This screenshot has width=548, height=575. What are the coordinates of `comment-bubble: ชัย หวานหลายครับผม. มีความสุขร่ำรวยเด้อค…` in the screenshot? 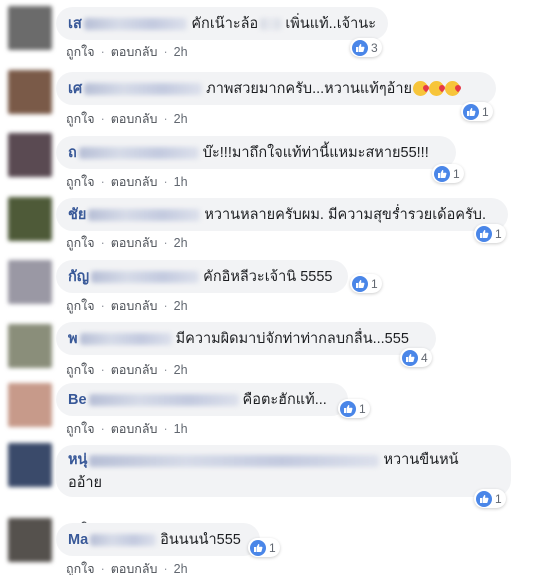 It's located at (282, 214).